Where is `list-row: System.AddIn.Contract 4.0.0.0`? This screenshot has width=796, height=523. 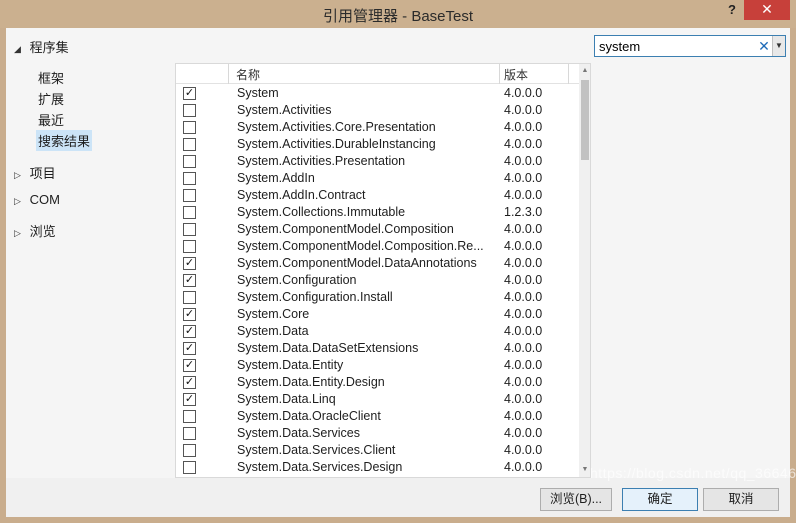 list-row: System.AddIn.Contract 4.0.0.0 is located at coordinates (377, 195).